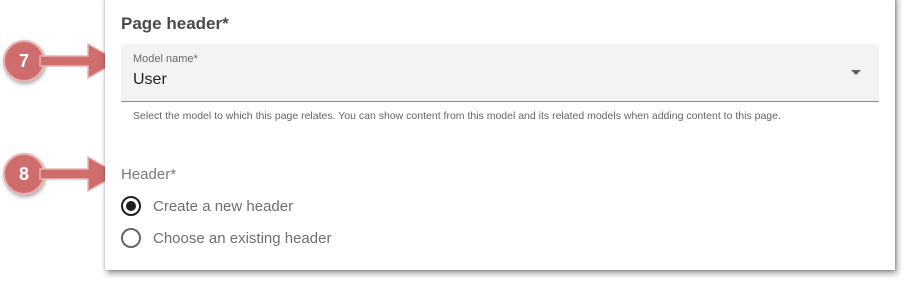  Describe the element at coordinates (150, 79) in the screenshot. I see `model-name-value: User` at that location.